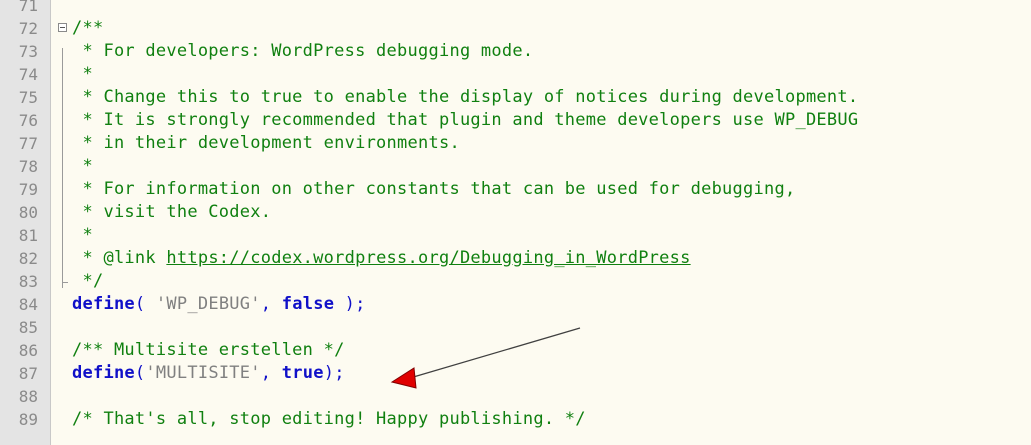 This screenshot has width=1031, height=445. Describe the element at coordinates (403, 378) in the screenshot. I see `red-arrow-icon` at that location.